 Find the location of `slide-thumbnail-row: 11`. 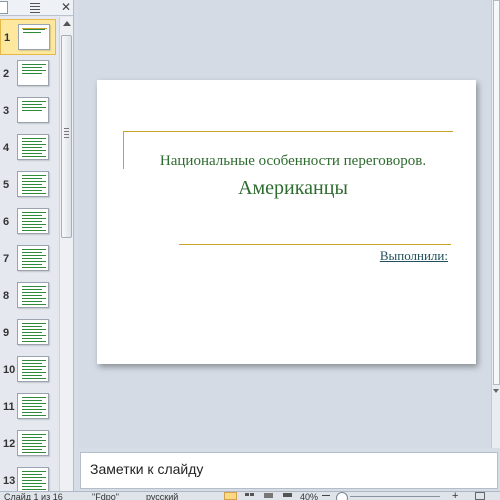

slide-thumbnail-row: 11 is located at coordinates (29, 407).